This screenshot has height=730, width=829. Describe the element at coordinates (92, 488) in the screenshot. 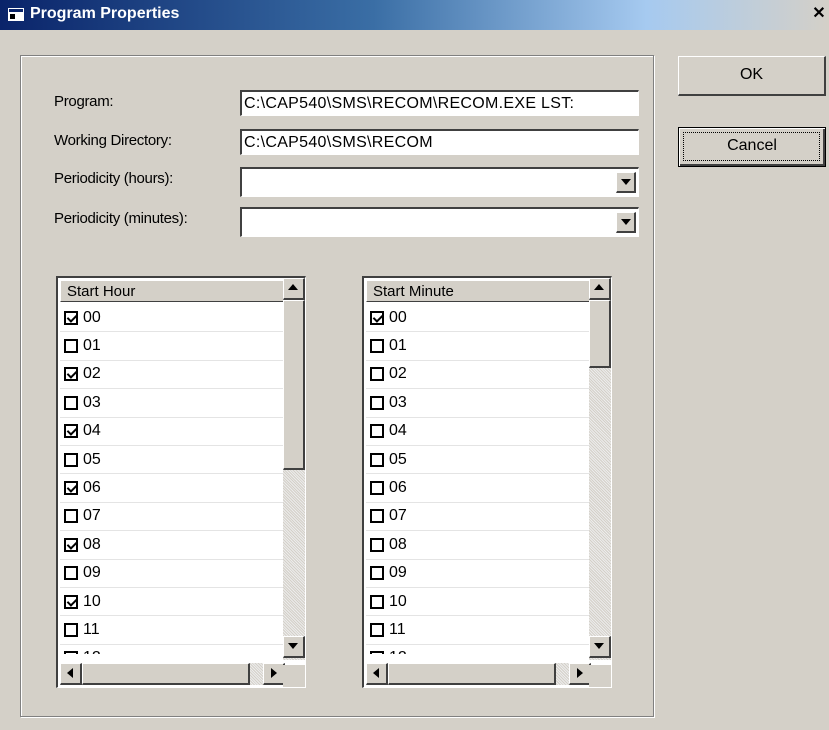

I see `list-item-label: 06` at that location.